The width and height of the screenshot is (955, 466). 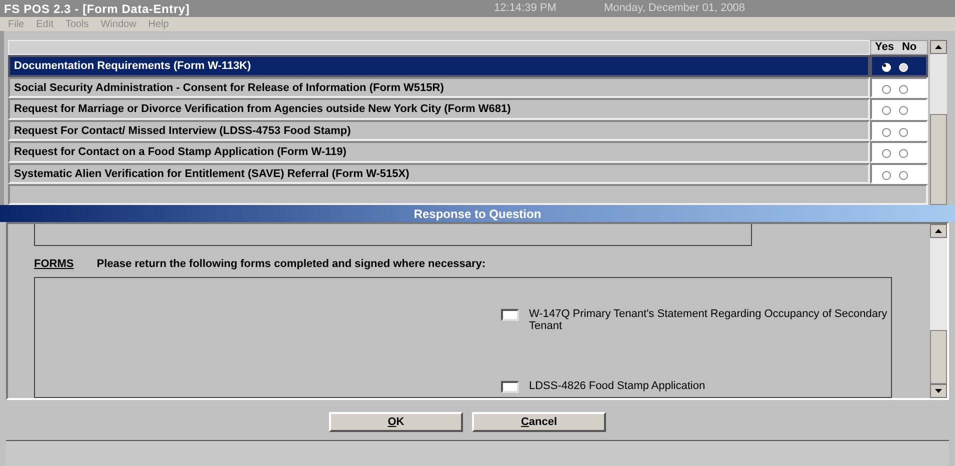 I want to click on question-row: Documentation Requirements (Form W-113K), so click(x=439, y=65).